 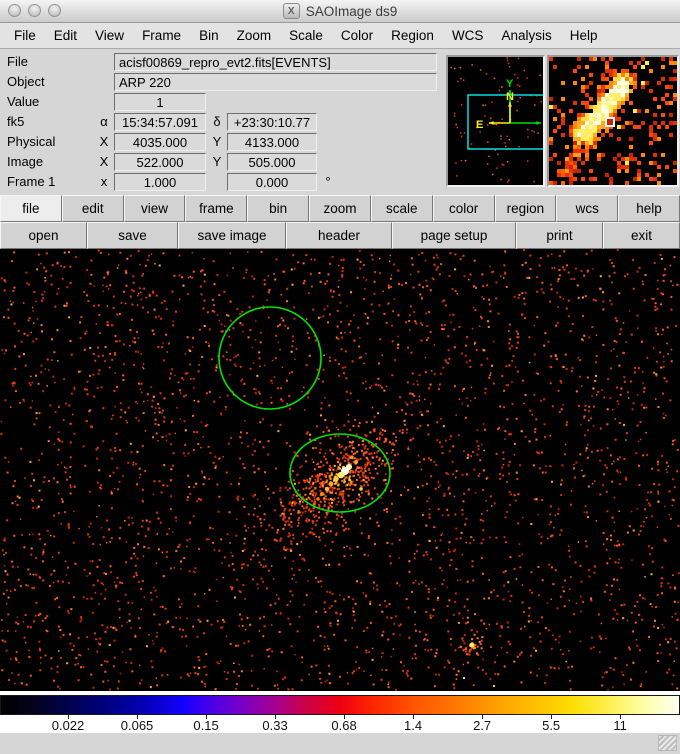 I want to click on button-header: header, so click(x=339, y=235).